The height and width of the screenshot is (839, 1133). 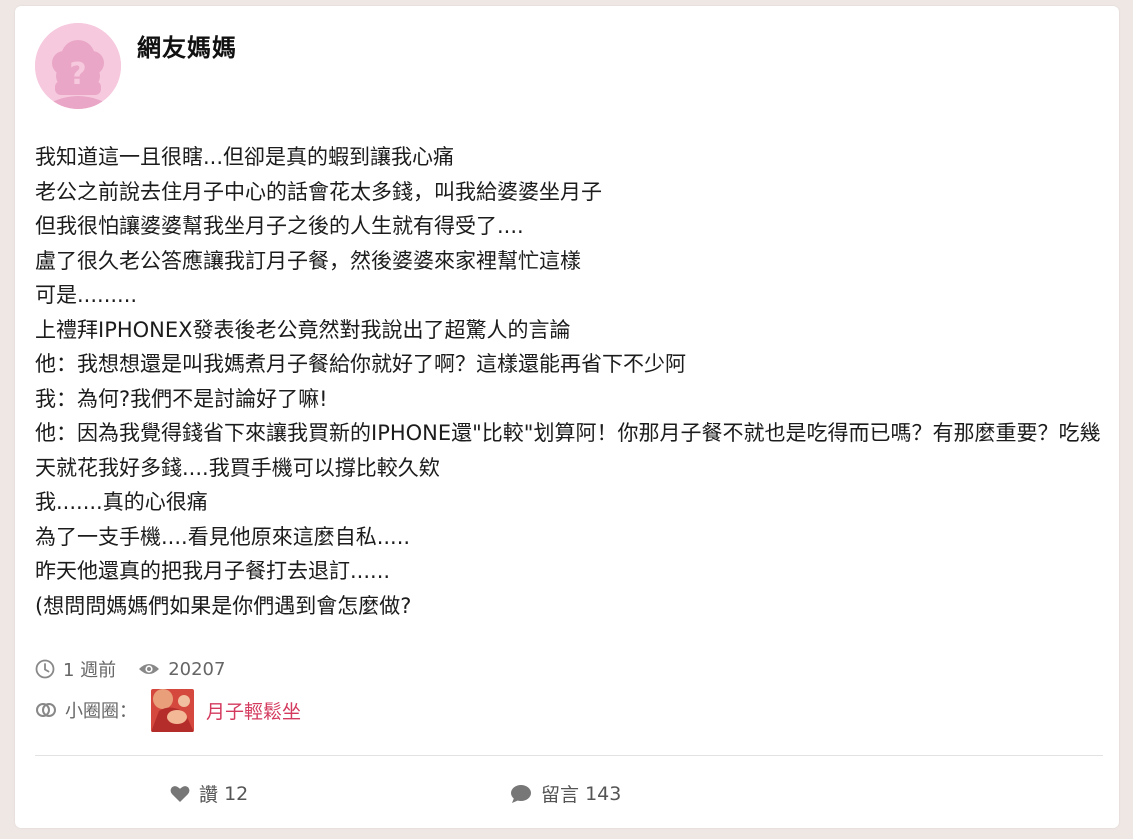 I want to click on post-line: 我：為何?我們不是討論好了嘛!, so click(x=181, y=398).